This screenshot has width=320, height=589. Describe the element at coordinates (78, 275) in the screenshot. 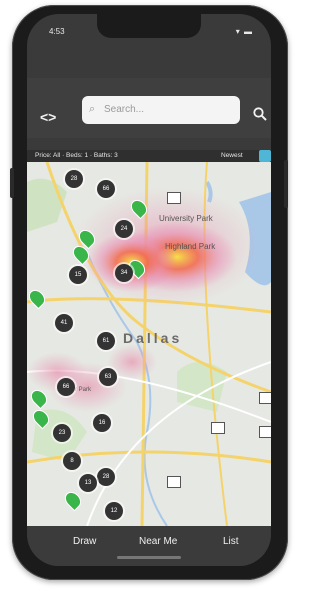

I see `listing-cluster: 15` at that location.